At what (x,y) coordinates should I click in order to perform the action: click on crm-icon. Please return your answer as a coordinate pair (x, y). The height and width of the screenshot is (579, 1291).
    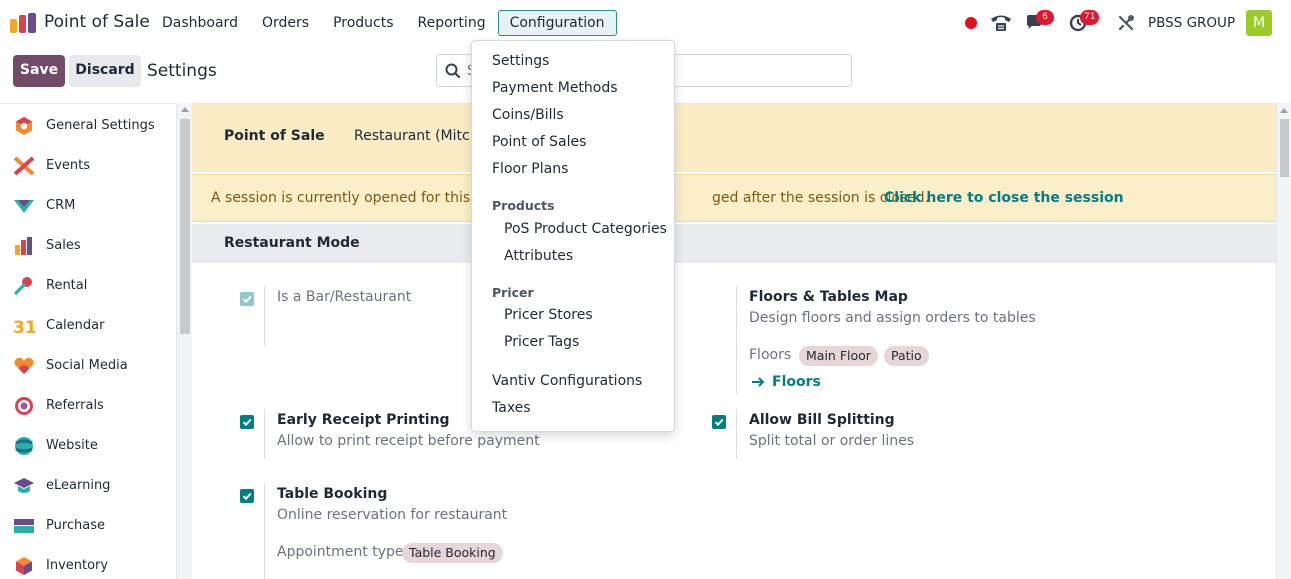
    Looking at the image, I should click on (24, 206).